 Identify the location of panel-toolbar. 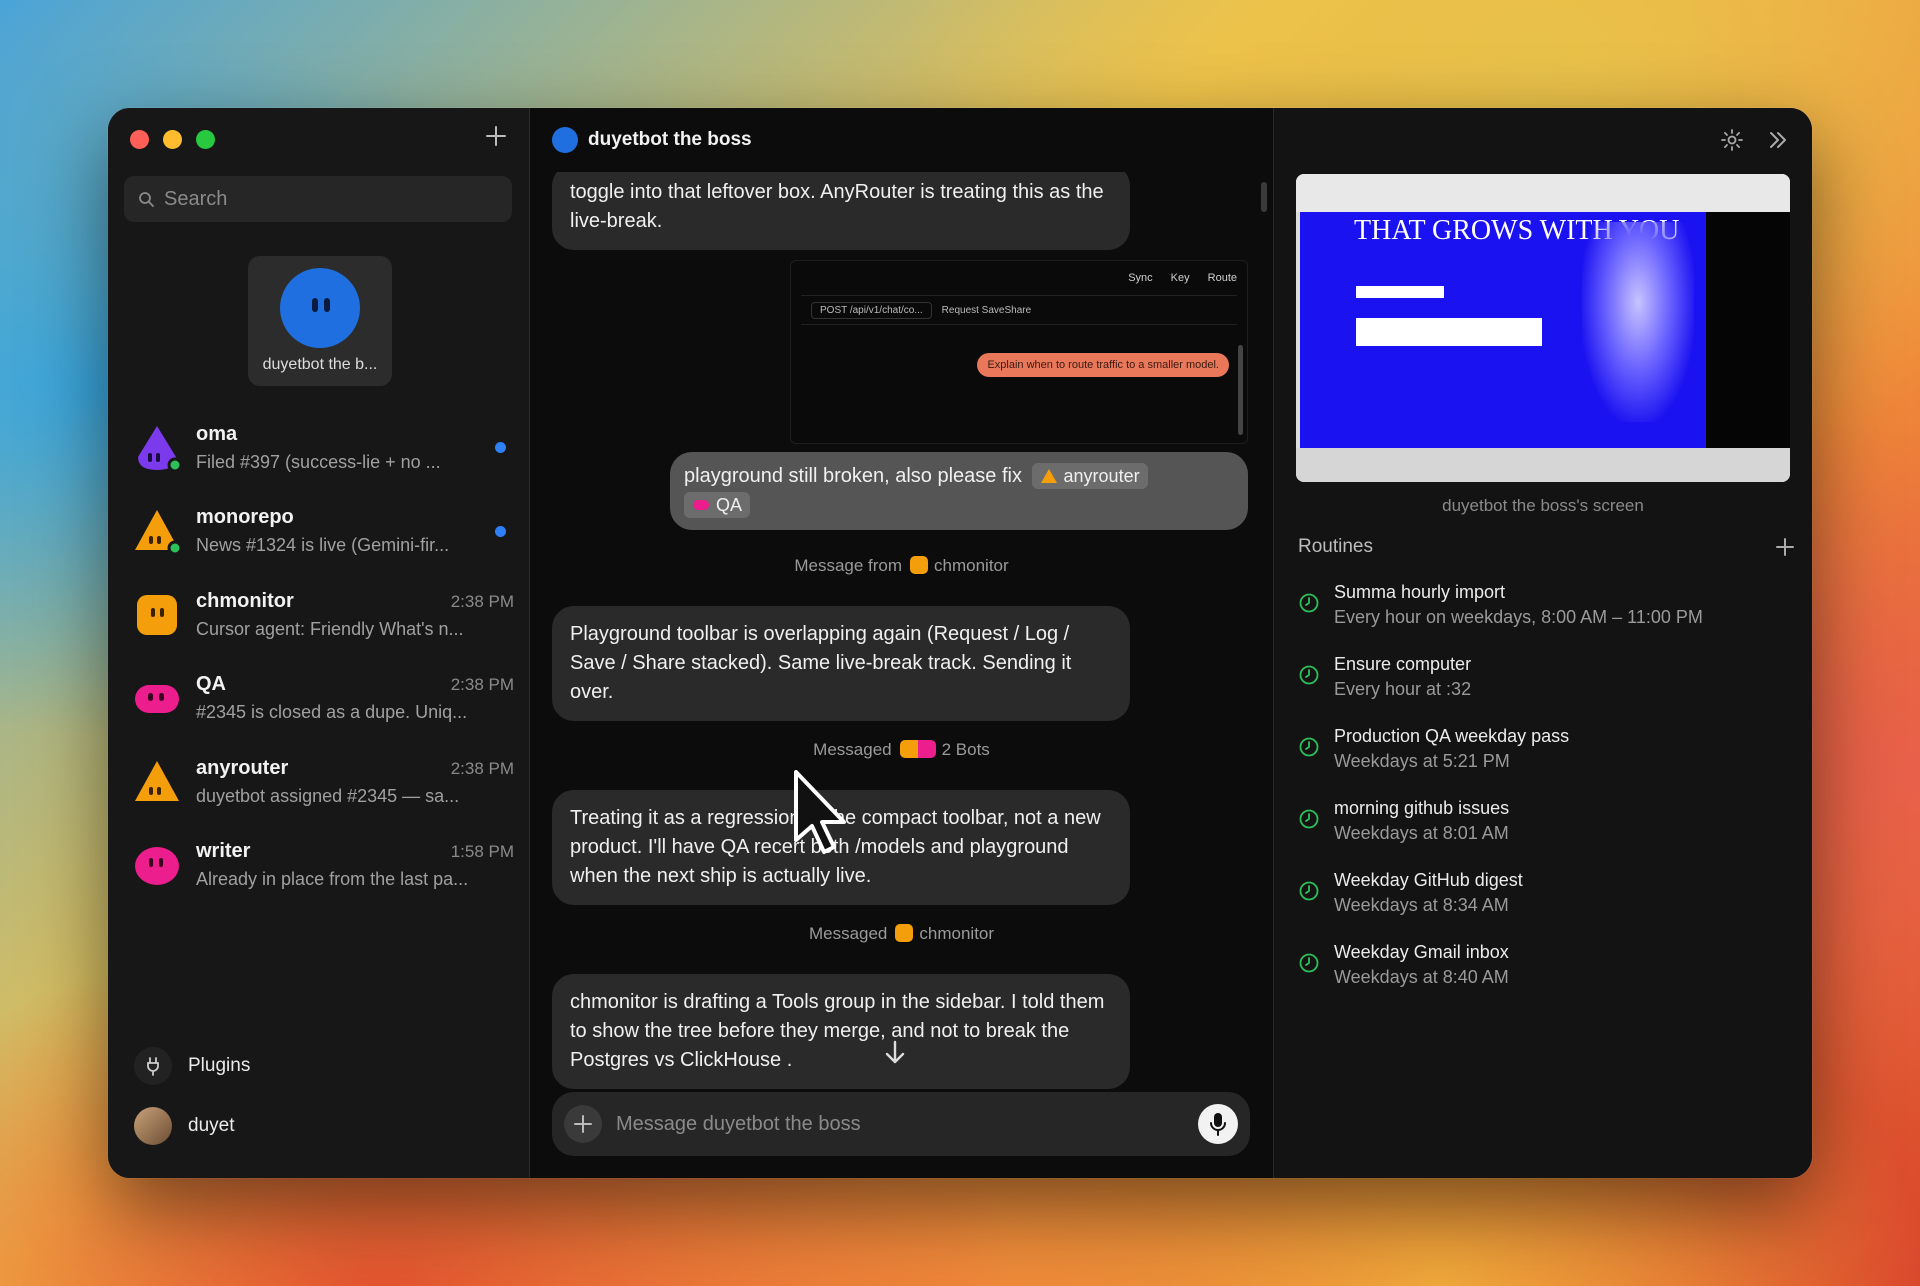
(1755, 140).